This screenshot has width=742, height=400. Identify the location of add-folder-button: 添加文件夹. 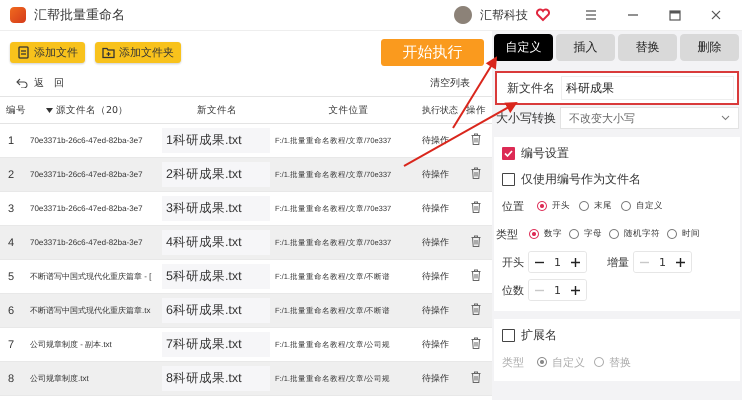
(138, 52).